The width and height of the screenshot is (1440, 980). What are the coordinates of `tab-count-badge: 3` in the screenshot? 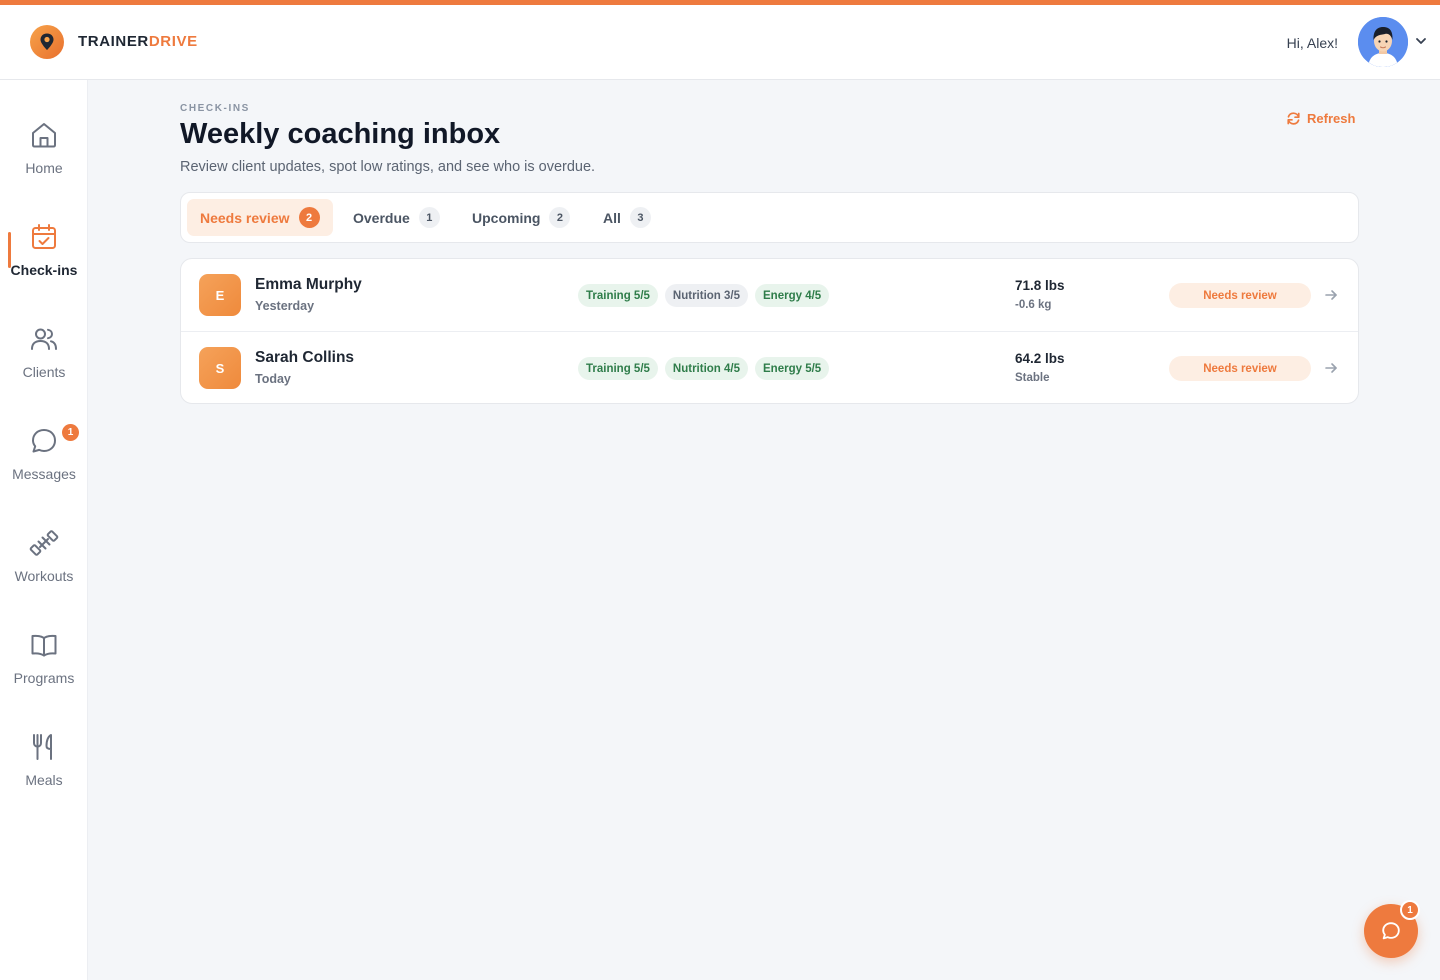 It's located at (640, 217).